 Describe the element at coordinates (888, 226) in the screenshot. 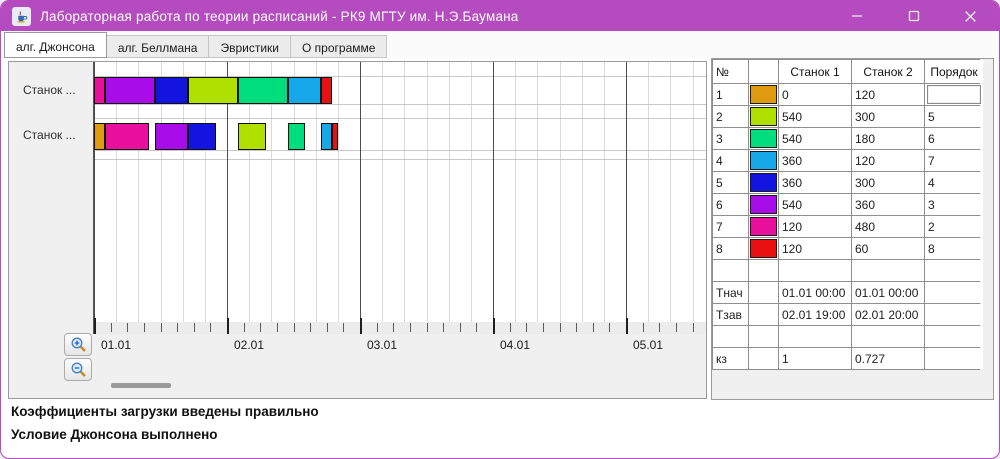

I see `table-cell-machine2: 480` at that location.